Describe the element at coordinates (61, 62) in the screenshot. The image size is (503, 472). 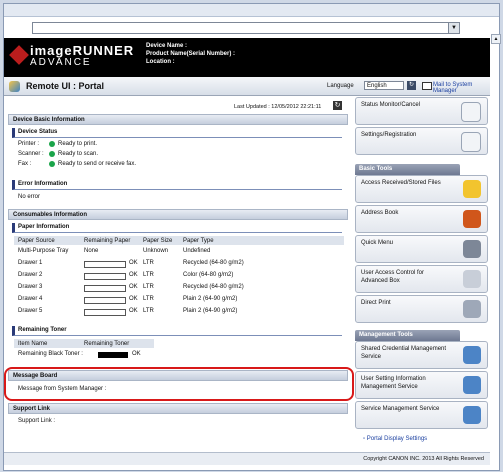
I see `logo-sub: ADVANCE` at that location.